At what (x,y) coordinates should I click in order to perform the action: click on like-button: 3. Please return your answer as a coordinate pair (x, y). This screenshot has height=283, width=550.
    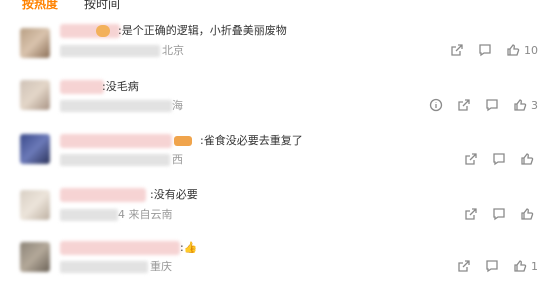
    Looking at the image, I should click on (525, 105).